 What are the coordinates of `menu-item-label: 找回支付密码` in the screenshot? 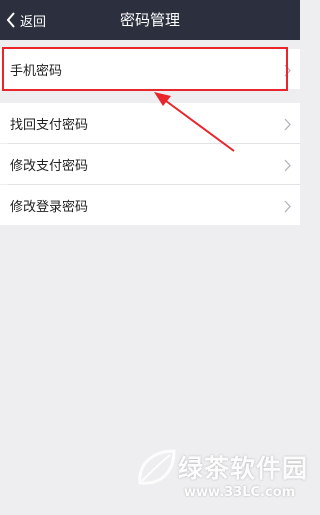 It's located at (49, 125).